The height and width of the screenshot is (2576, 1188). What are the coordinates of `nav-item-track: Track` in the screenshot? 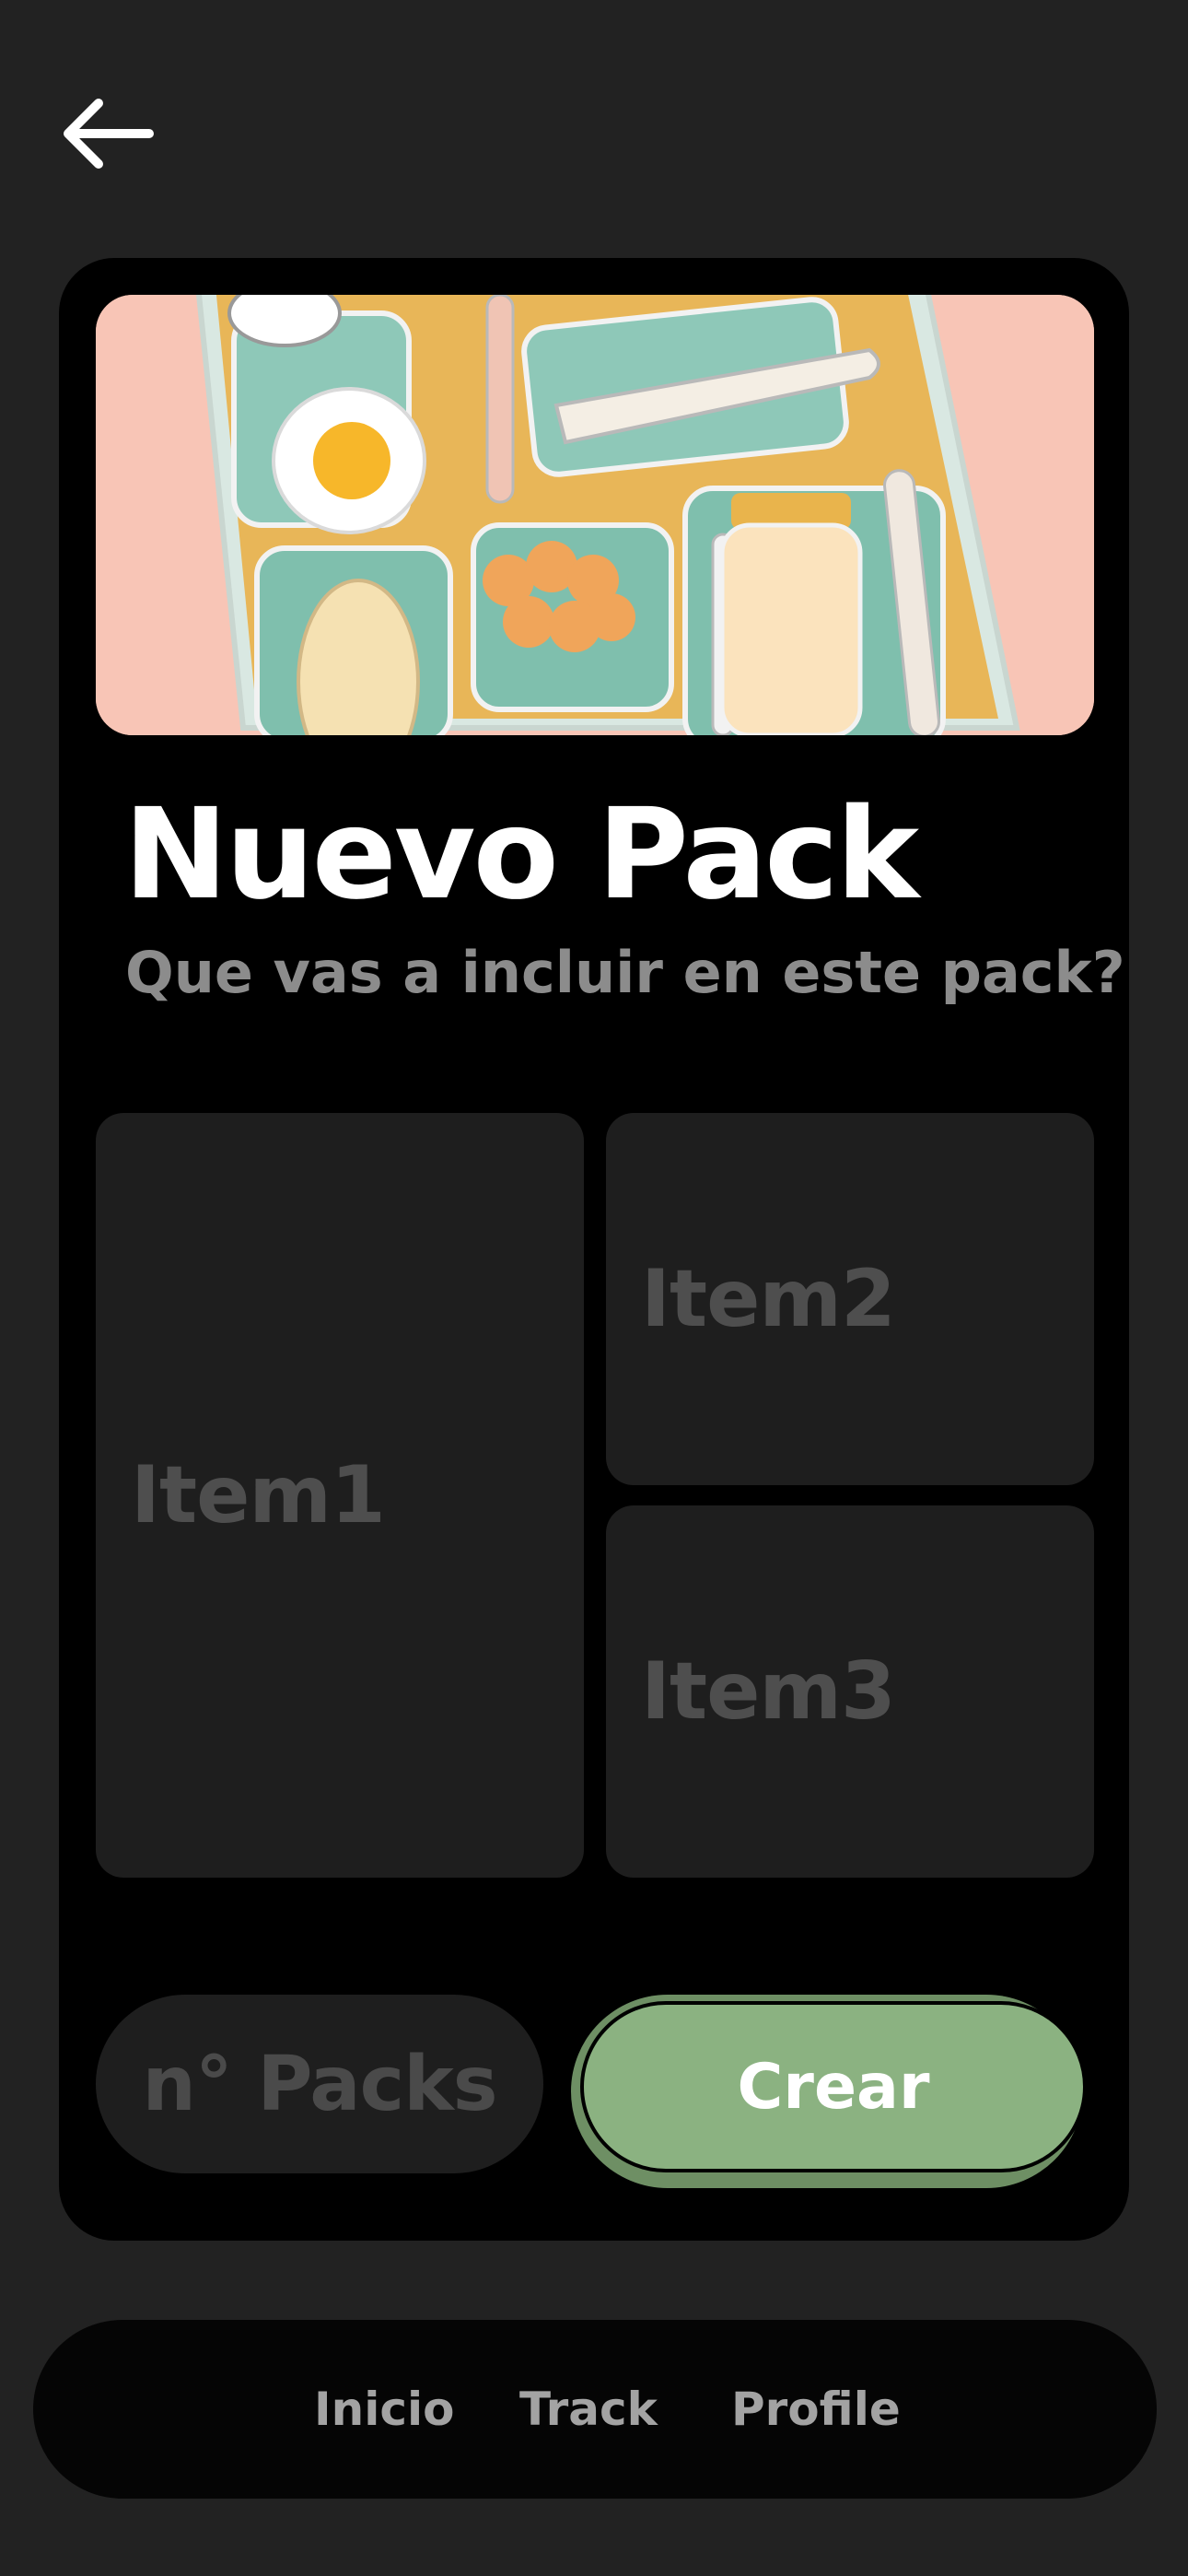 It's located at (588, 2409).